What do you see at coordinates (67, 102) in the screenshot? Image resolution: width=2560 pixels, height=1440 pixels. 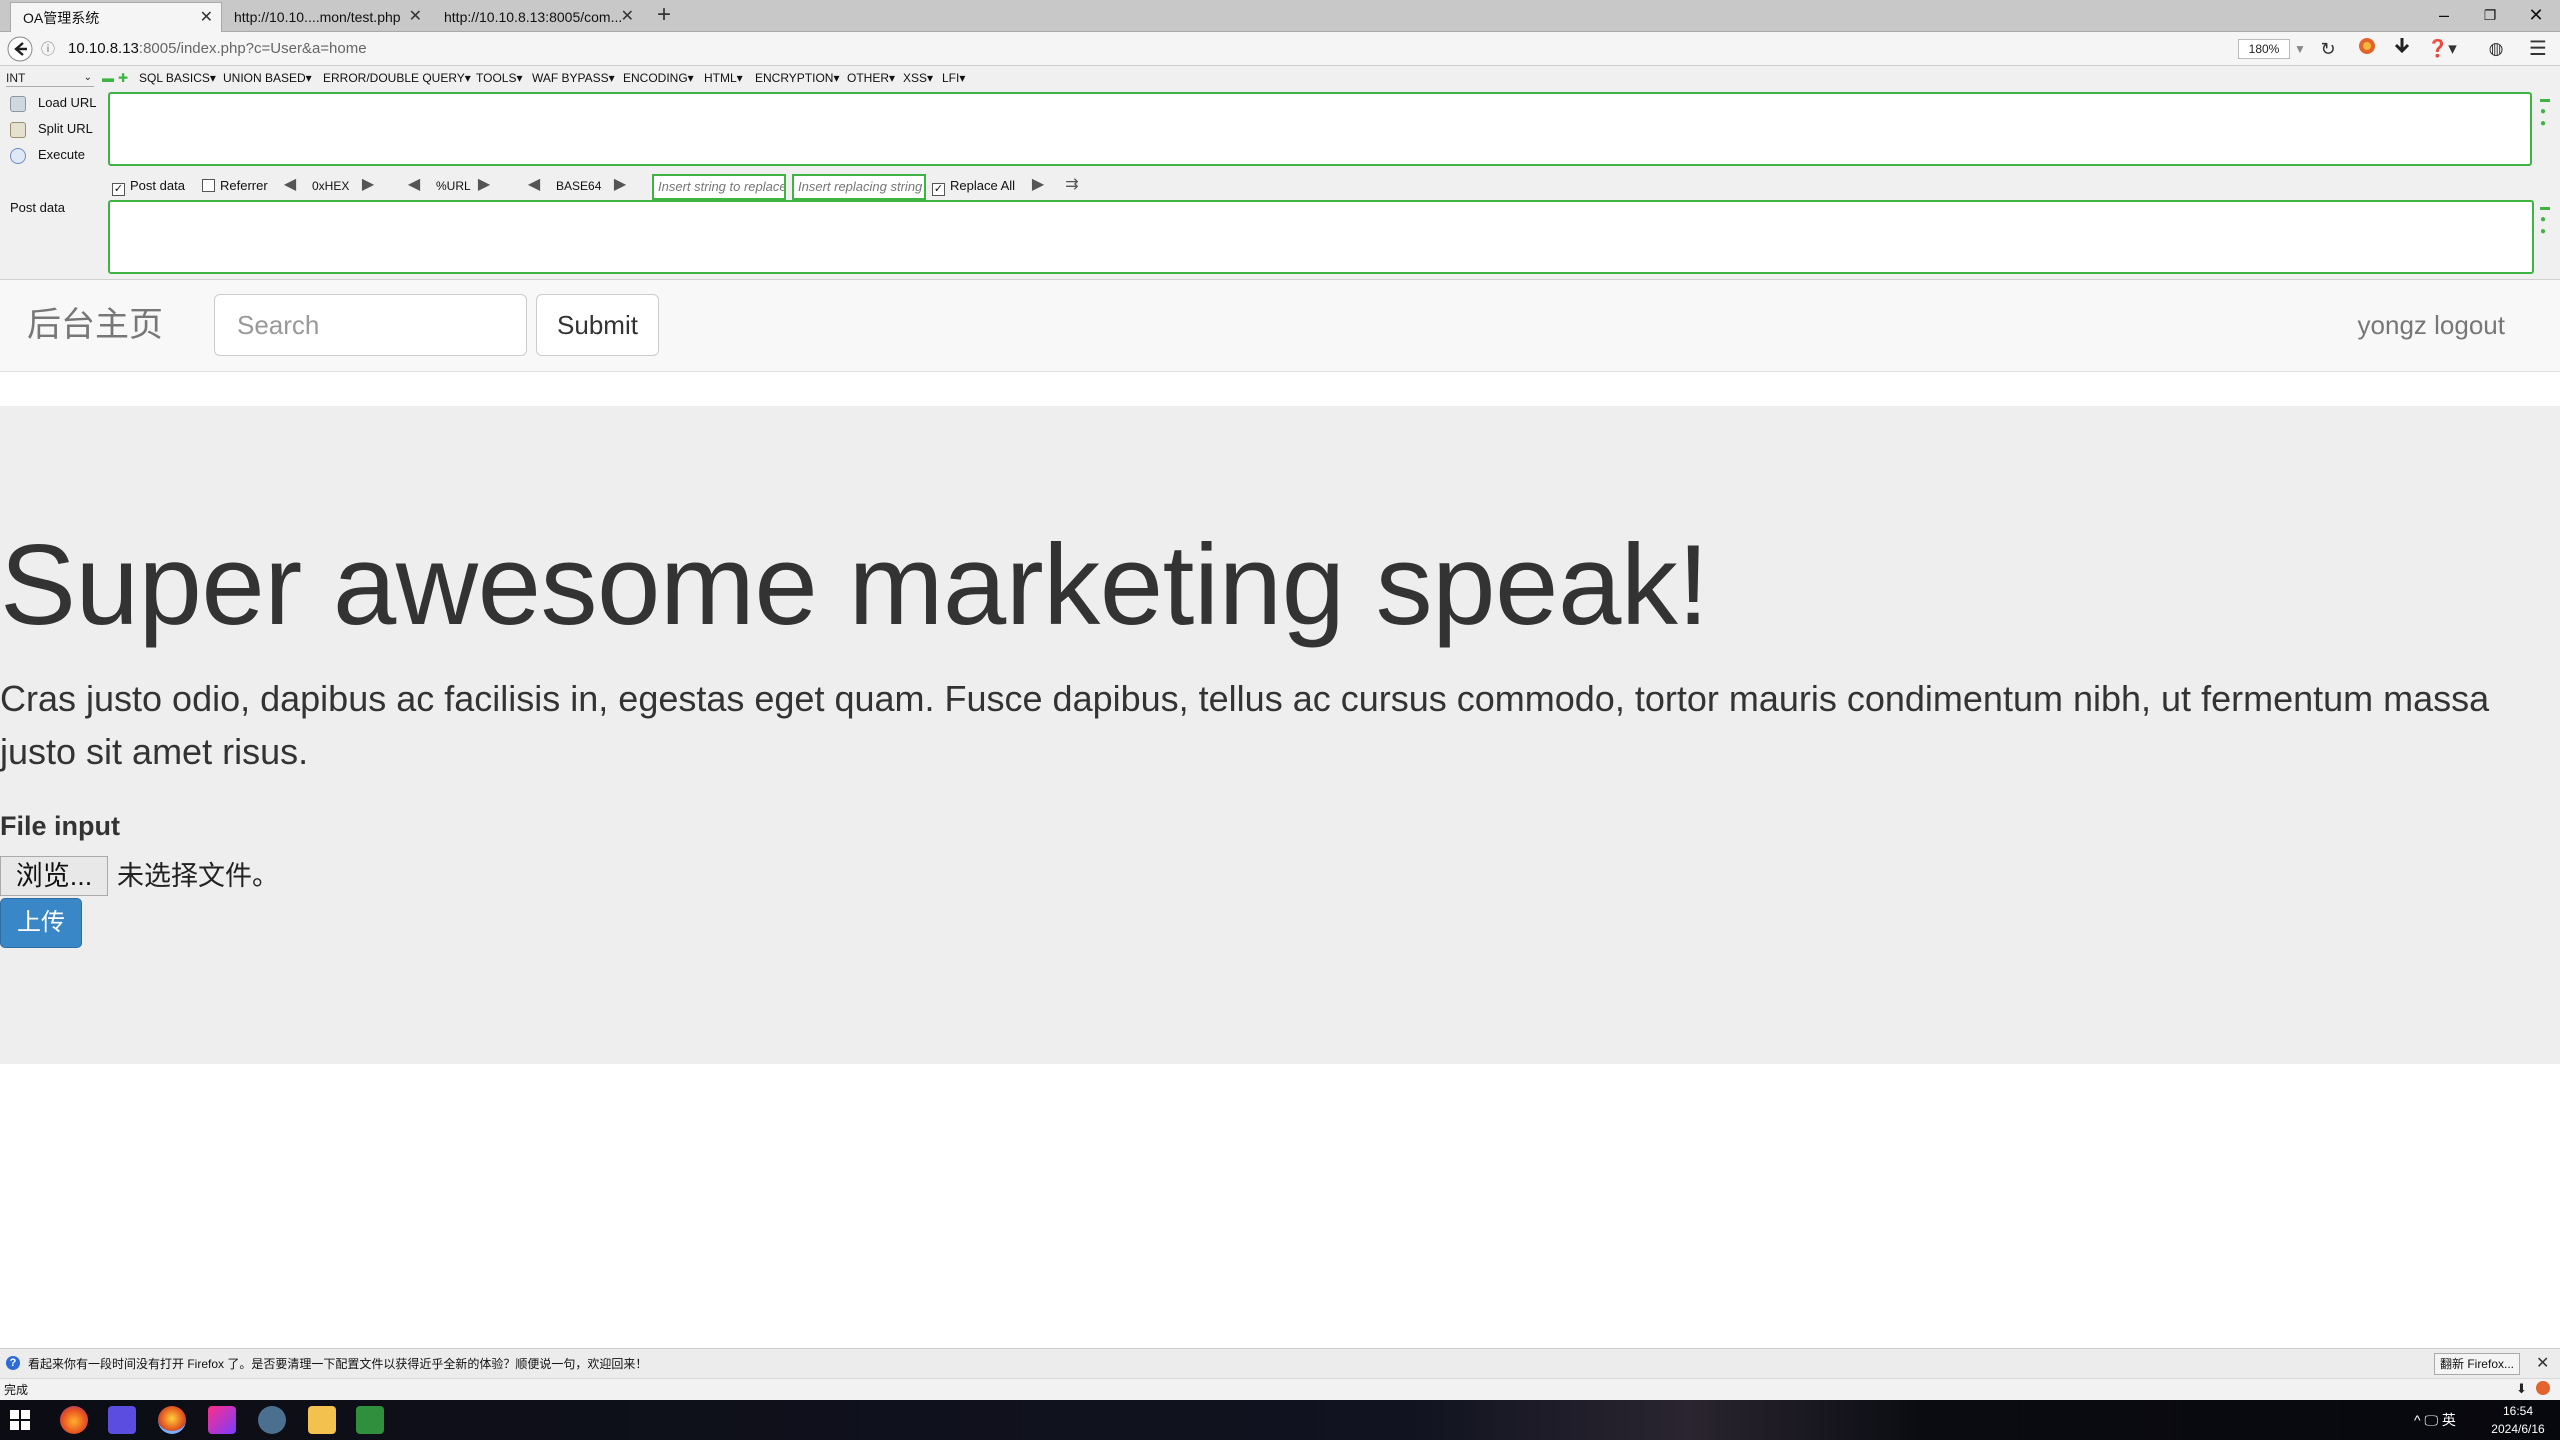 I see `load-url-label: Load URL` at bounding box center [67, 102].